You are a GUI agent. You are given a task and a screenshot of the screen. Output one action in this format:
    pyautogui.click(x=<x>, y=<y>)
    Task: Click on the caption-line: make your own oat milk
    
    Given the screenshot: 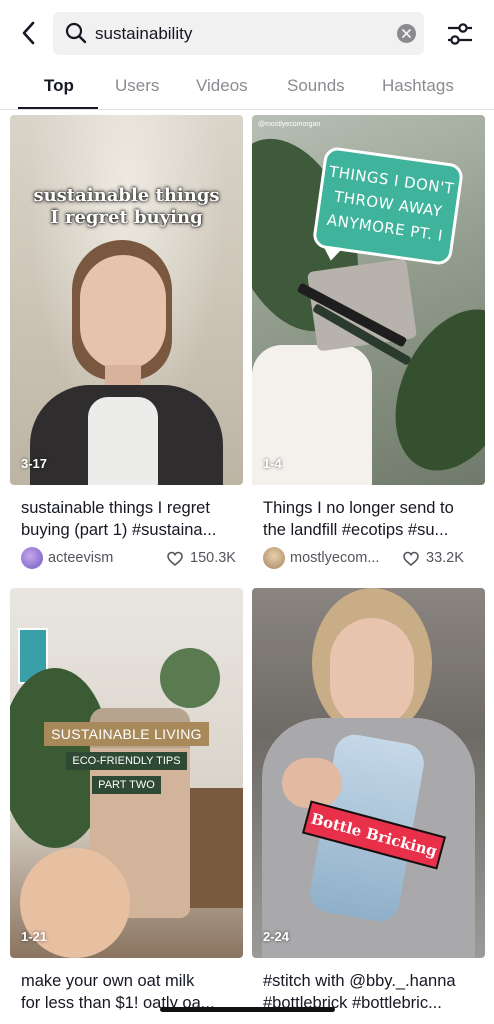 What is the action you would take?
    pyautogui.click(x=108, y=981)
    